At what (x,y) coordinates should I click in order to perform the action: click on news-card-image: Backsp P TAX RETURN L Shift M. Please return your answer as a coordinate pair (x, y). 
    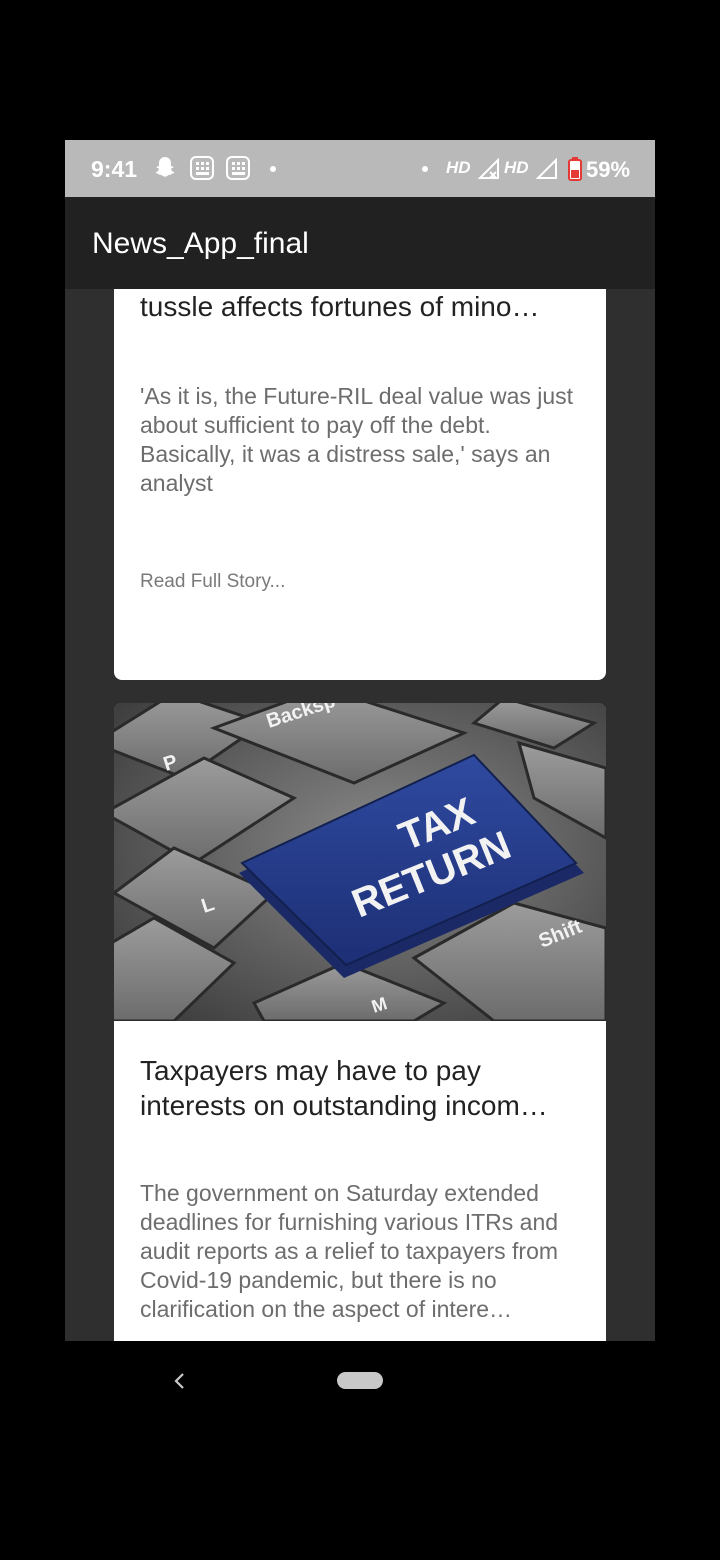
    Looking at the image, I should click on (360, 863).